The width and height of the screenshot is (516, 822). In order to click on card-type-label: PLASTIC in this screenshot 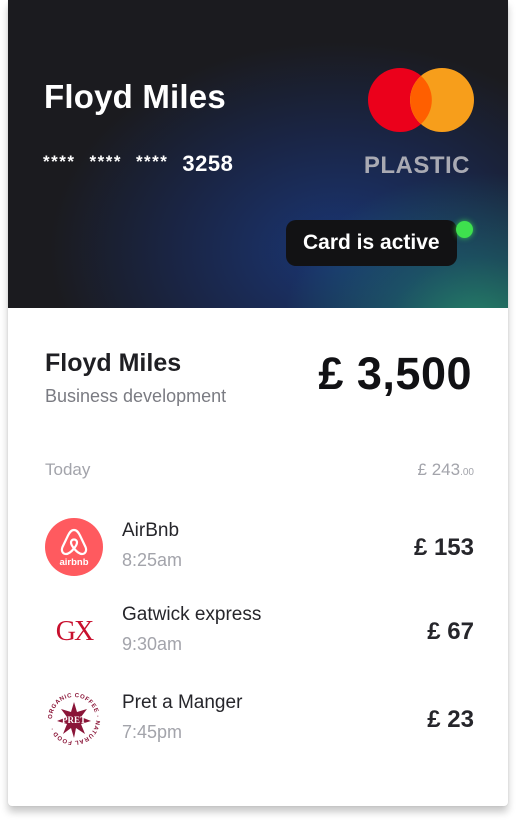, I will do `click(416, 165)`.